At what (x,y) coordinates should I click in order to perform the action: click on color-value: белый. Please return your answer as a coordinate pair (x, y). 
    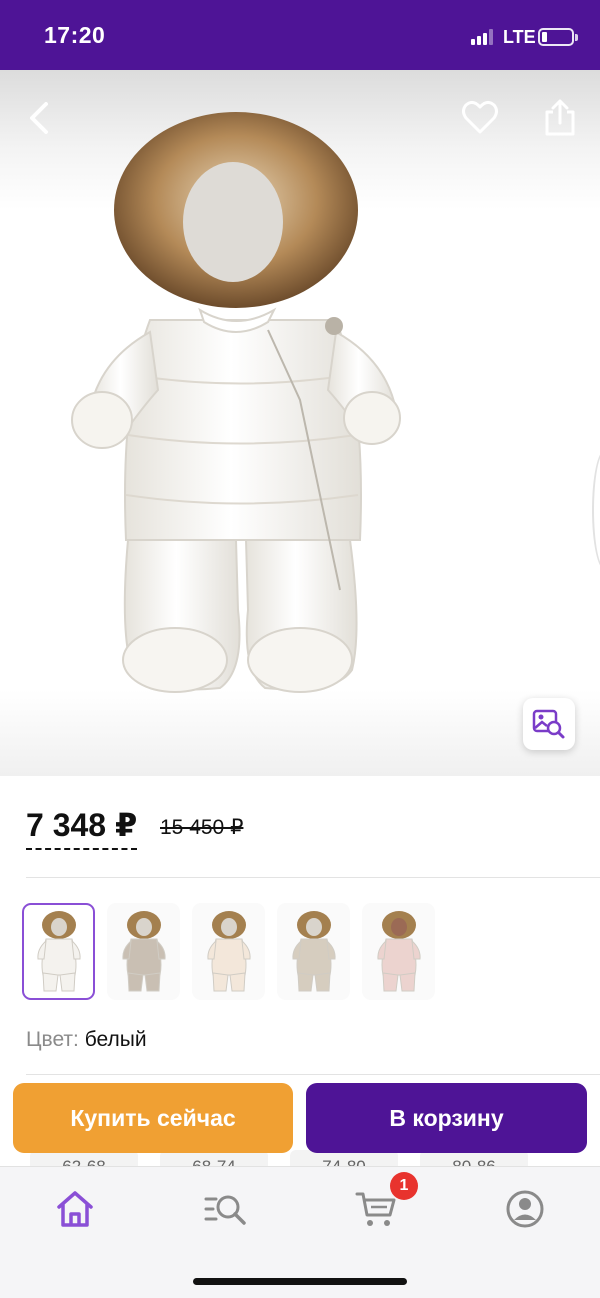
    Looking at the image, I should click on (115, 1039).